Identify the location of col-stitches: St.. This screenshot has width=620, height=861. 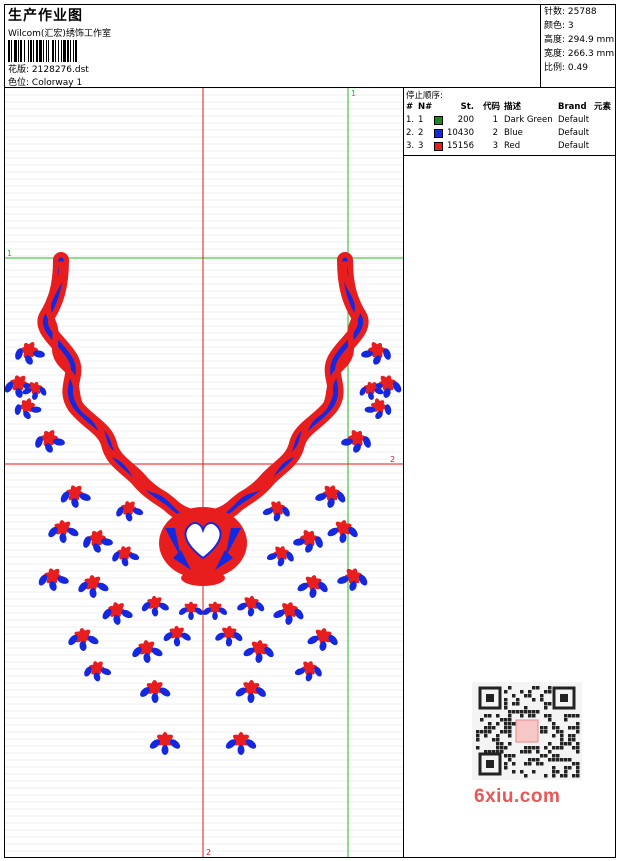
(467, 107).